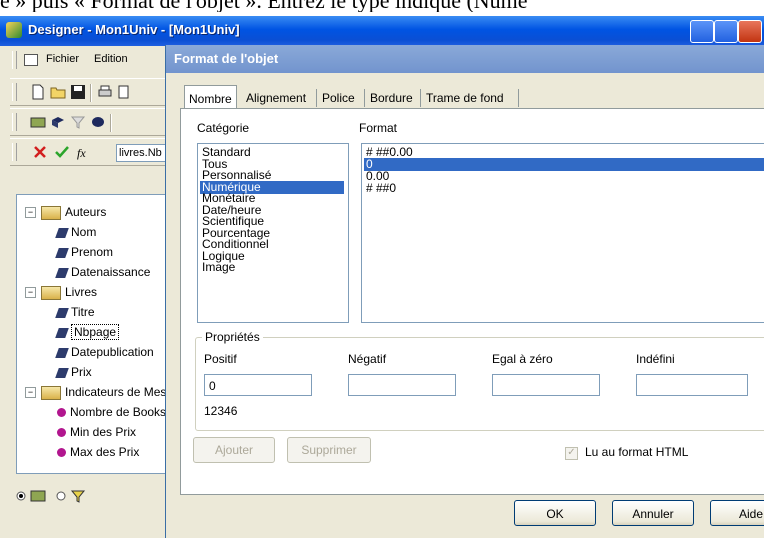  Describe the element at coordinates (58, 92) in the screenshot. I see `open-folder-icon` at that location.